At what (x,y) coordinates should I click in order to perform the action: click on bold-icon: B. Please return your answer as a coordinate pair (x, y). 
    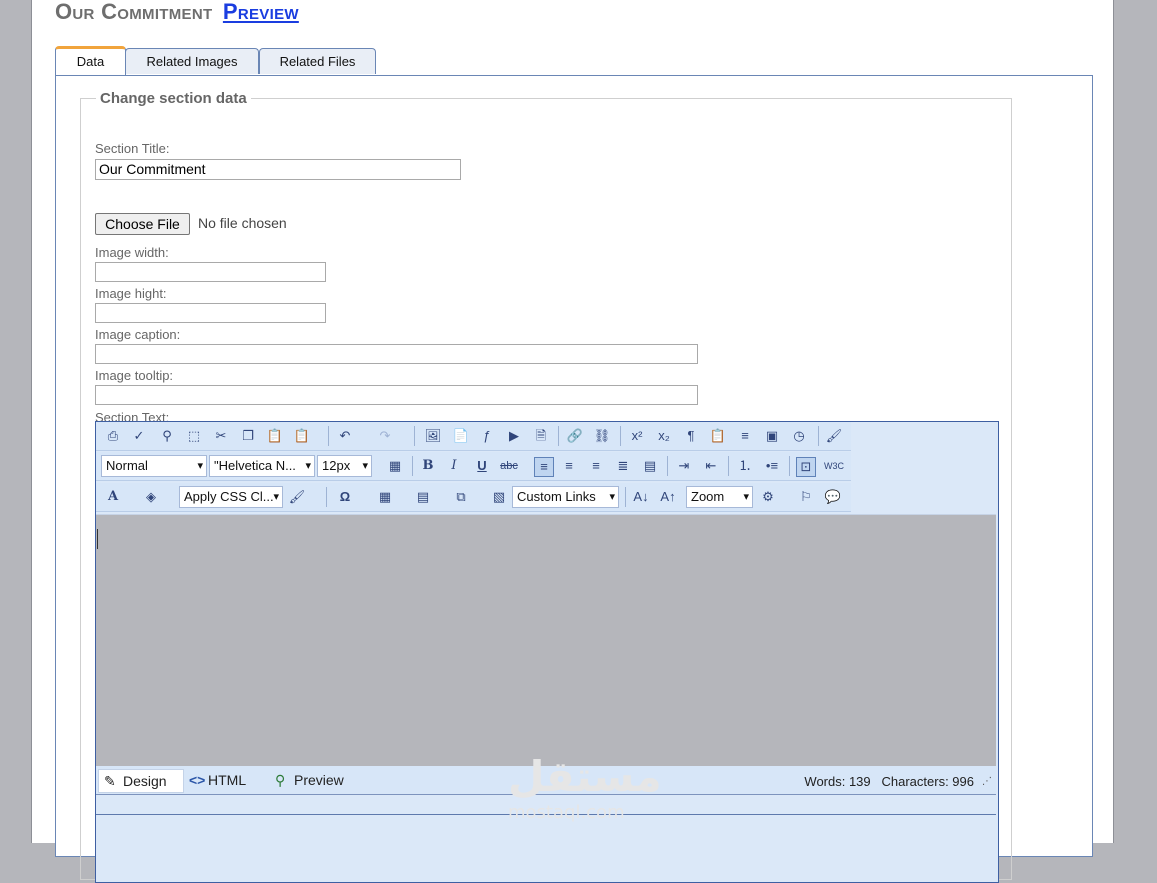
    Looking at the image, I should click on (428, 466).